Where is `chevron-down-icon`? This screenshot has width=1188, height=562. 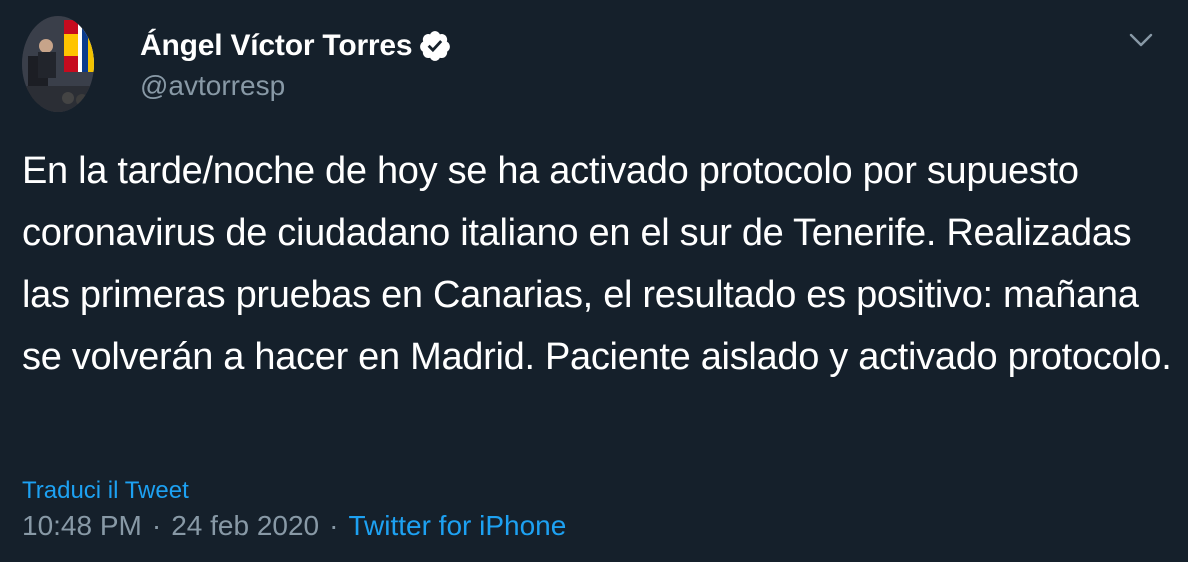
chevron-down-icon is located at coordinates (1141, 40).